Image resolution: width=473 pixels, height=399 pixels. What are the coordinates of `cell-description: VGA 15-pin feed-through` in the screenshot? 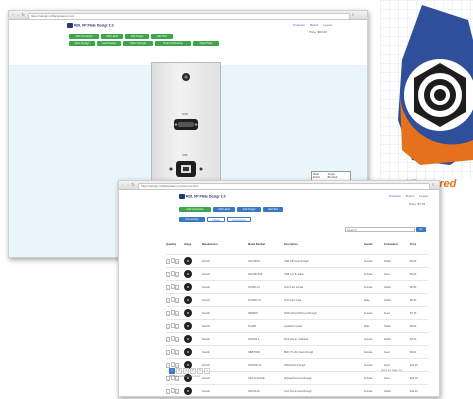 It's located at (298, 391).